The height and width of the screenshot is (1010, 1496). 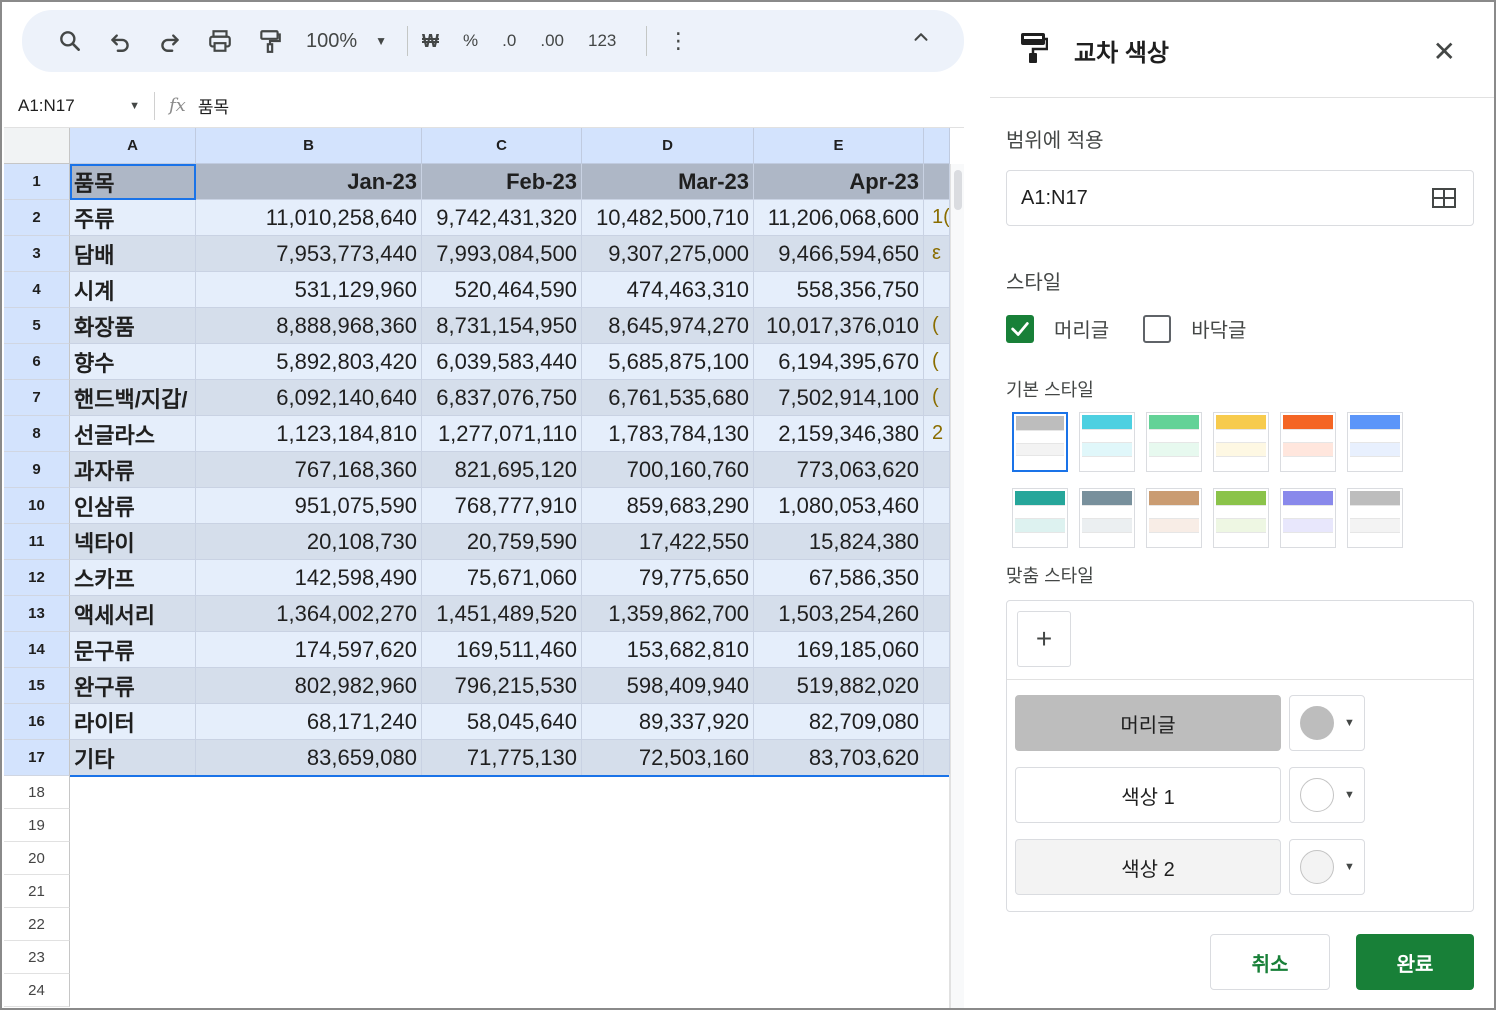 What do you see at coordinates (668, 362) in the screenshot?
I see `cell: 5,685,875,100` at bounding box center [668, 362].